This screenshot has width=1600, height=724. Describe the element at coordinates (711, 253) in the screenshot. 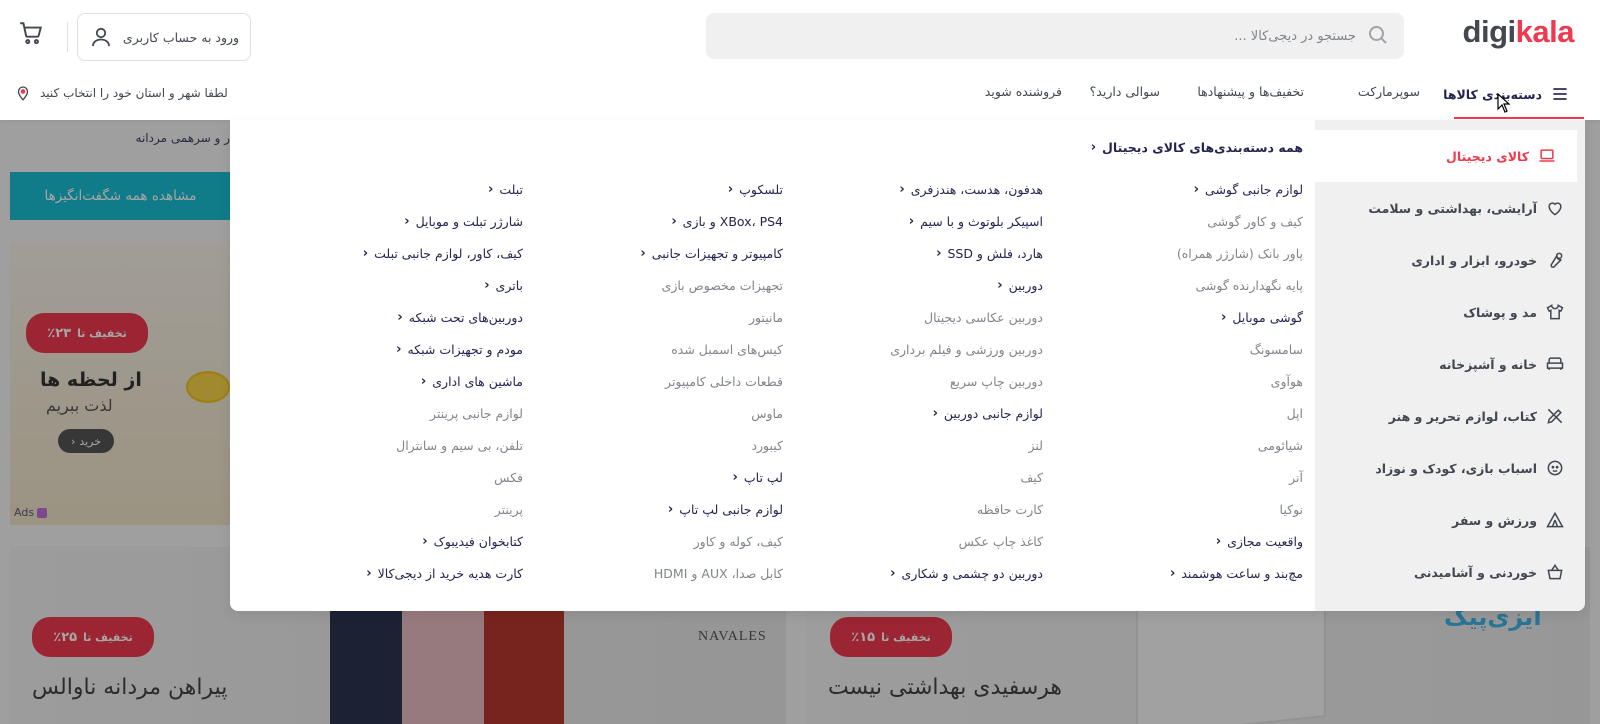

I see `category-heading-link: کامپیوتر و تجهیزات جانبی ‹` at that location.